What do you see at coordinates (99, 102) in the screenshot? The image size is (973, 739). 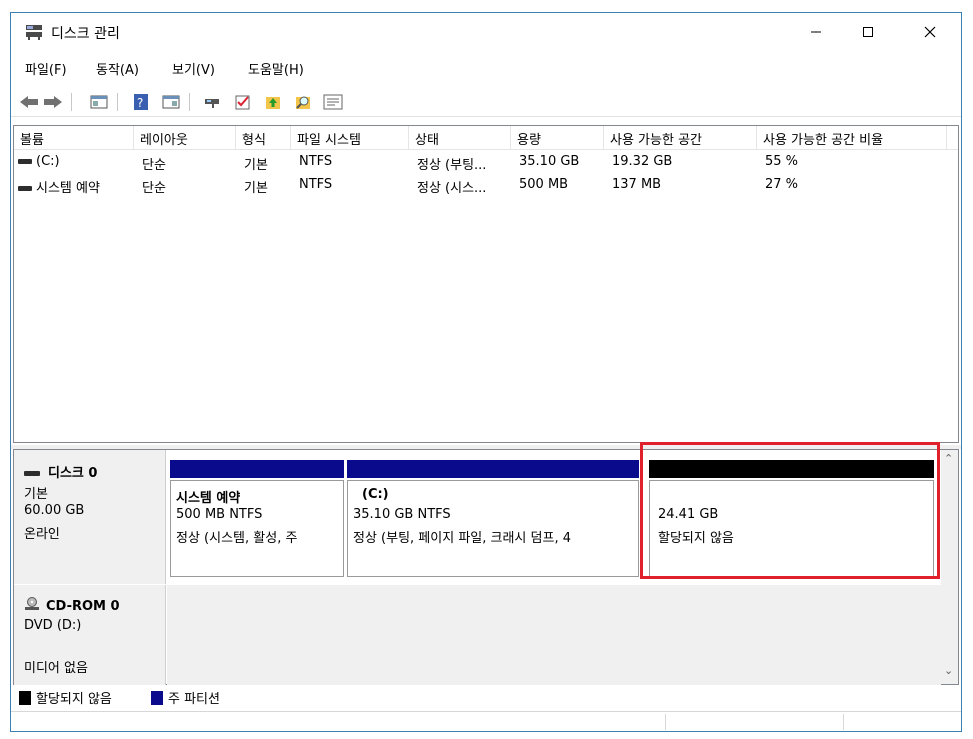 I see `console-tree-icon` at bounding box center [99, 102].